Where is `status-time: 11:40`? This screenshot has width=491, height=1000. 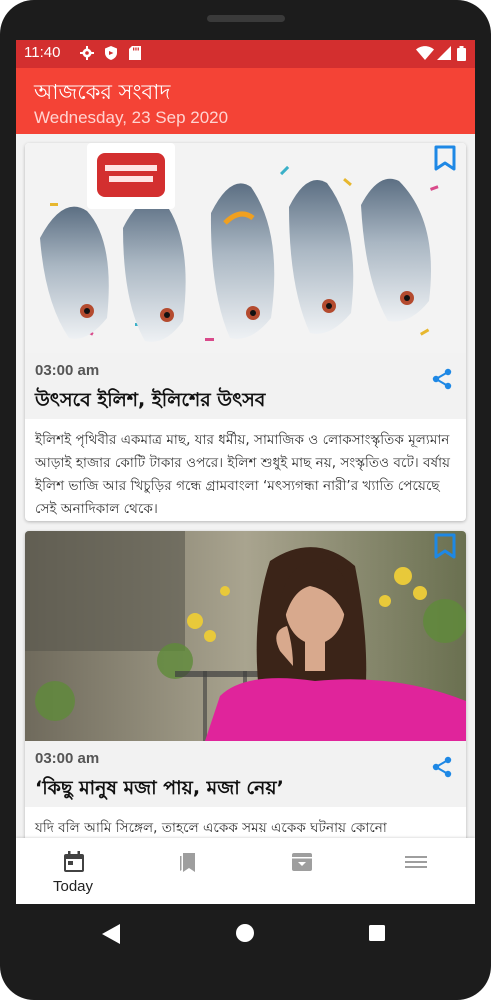 status-time: 11:40 is located at coordinates (42, 52).